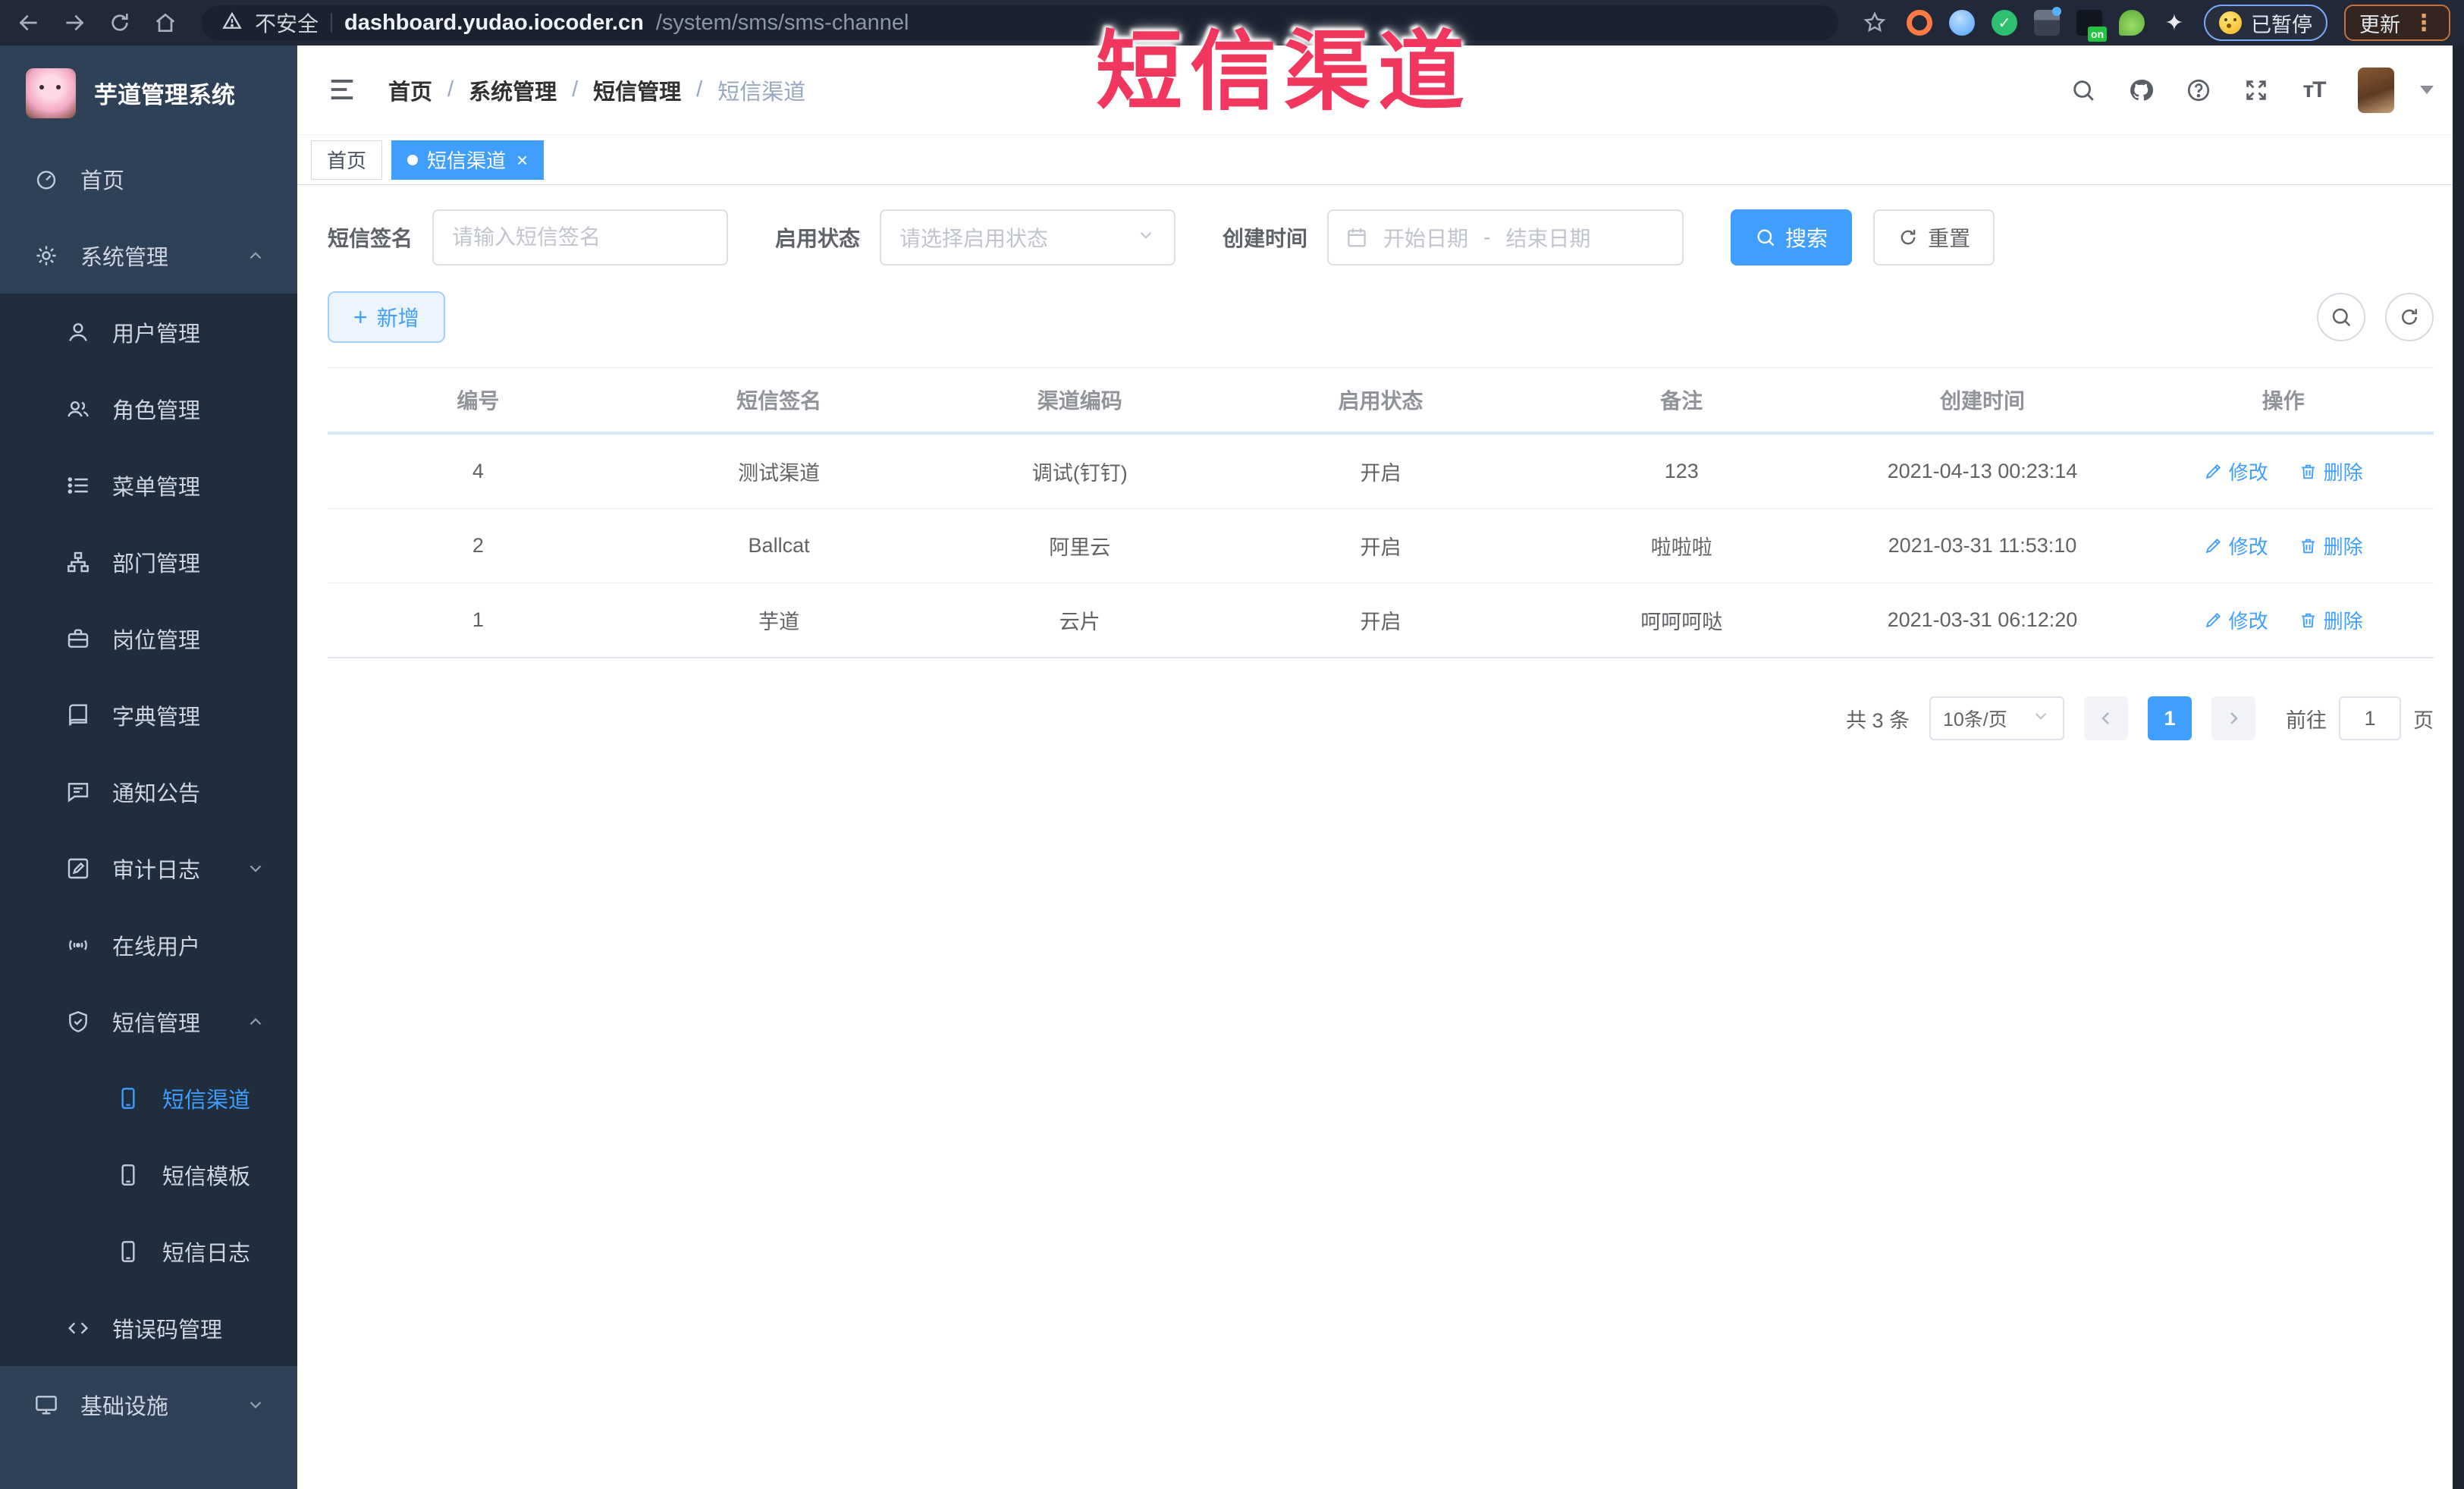 The image size is (2464, 1489). What do you see at coordinates (2248, 547) in the screenshot?
I see `edit-label: 修改` at bounding box center [2248, 547].